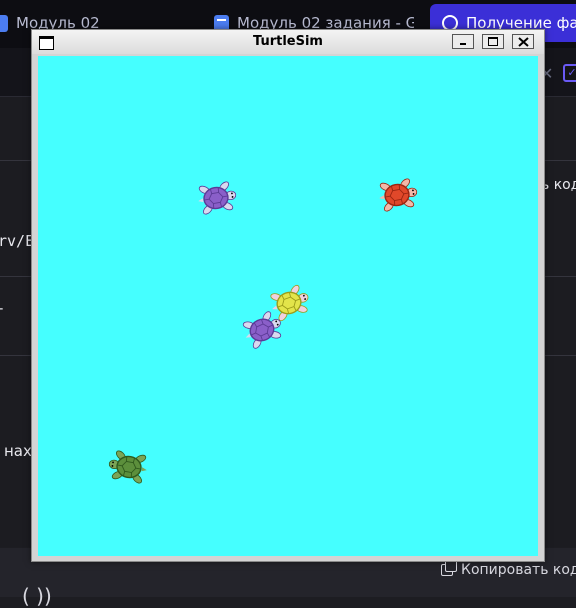 The image size is (576, 608). What do you see at coordinates (17, 241) in the screenshot?
I see `partial-code-left: rv/E` at bounding box center [17, 241].